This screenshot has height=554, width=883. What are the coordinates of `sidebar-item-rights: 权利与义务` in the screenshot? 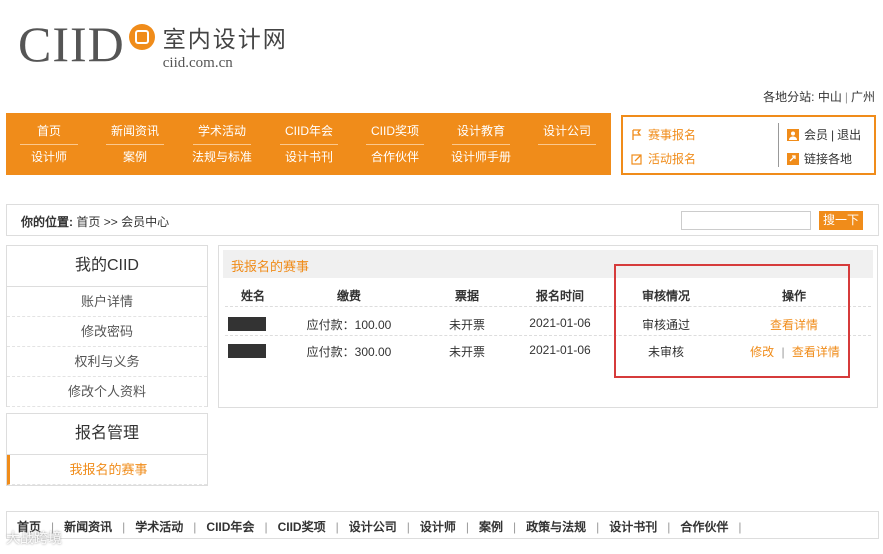 It's located at (107, 362).